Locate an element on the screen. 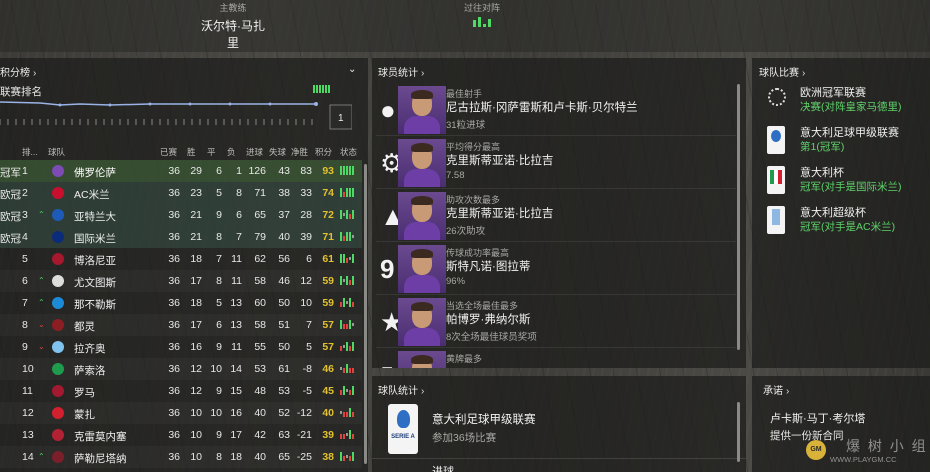  head-to-head-block: 过往对阵 is located at coordinates (482, 13).